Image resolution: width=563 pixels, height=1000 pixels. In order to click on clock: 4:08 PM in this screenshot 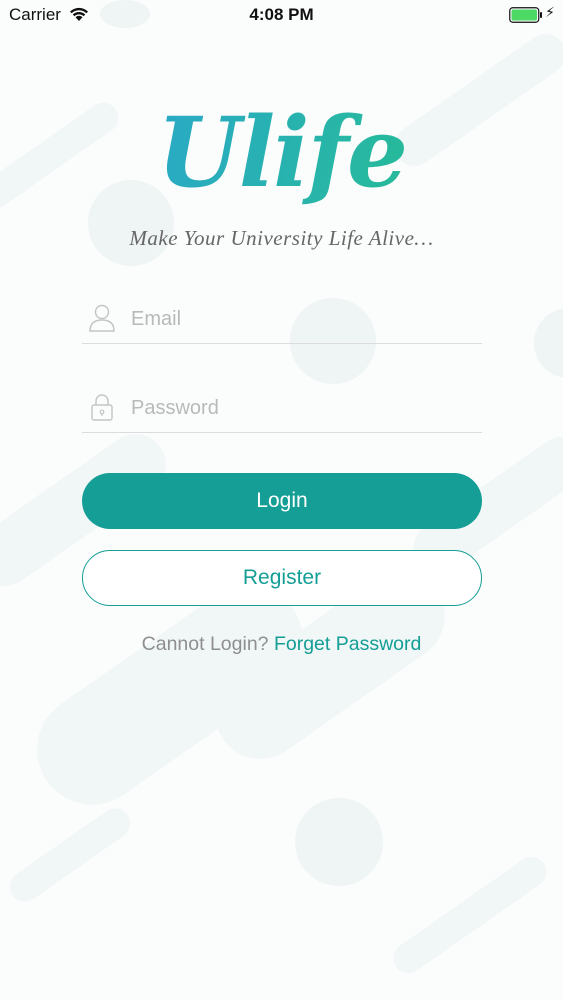, I will do `click(281, 14)`.